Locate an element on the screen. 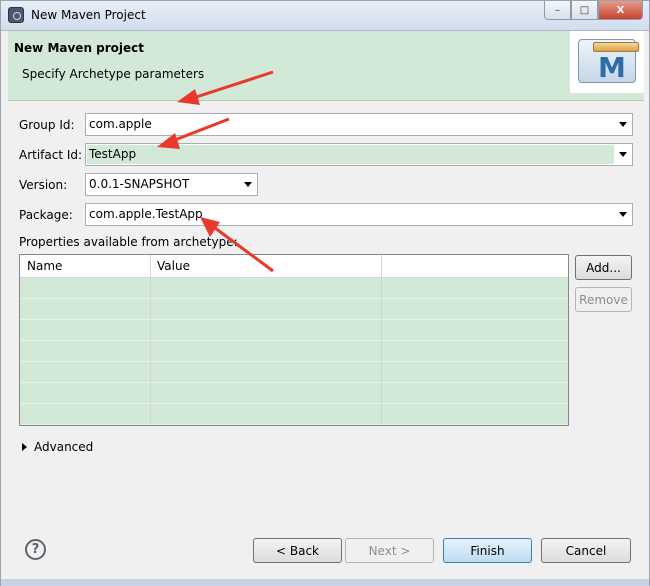 This screenshot has height=586, width=650. wizard-title: New Maven project is located at coordinates (79, 48).